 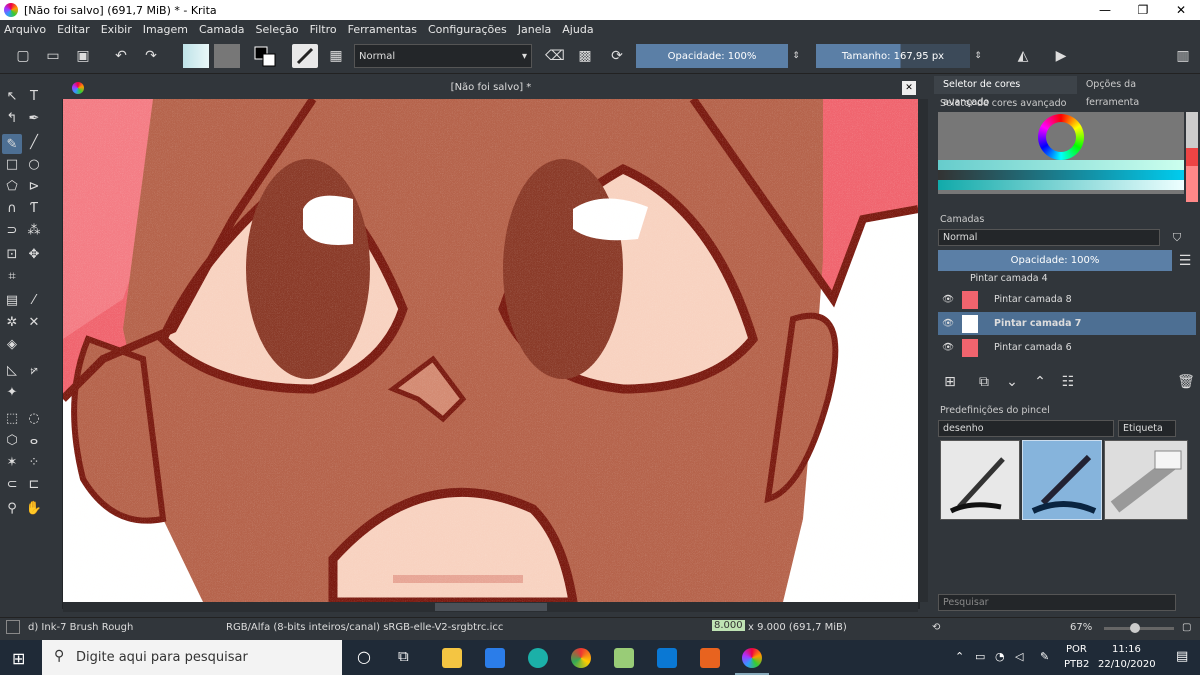 I want to click on calligraphy-icon: ✒, so click(x=34, y=118).